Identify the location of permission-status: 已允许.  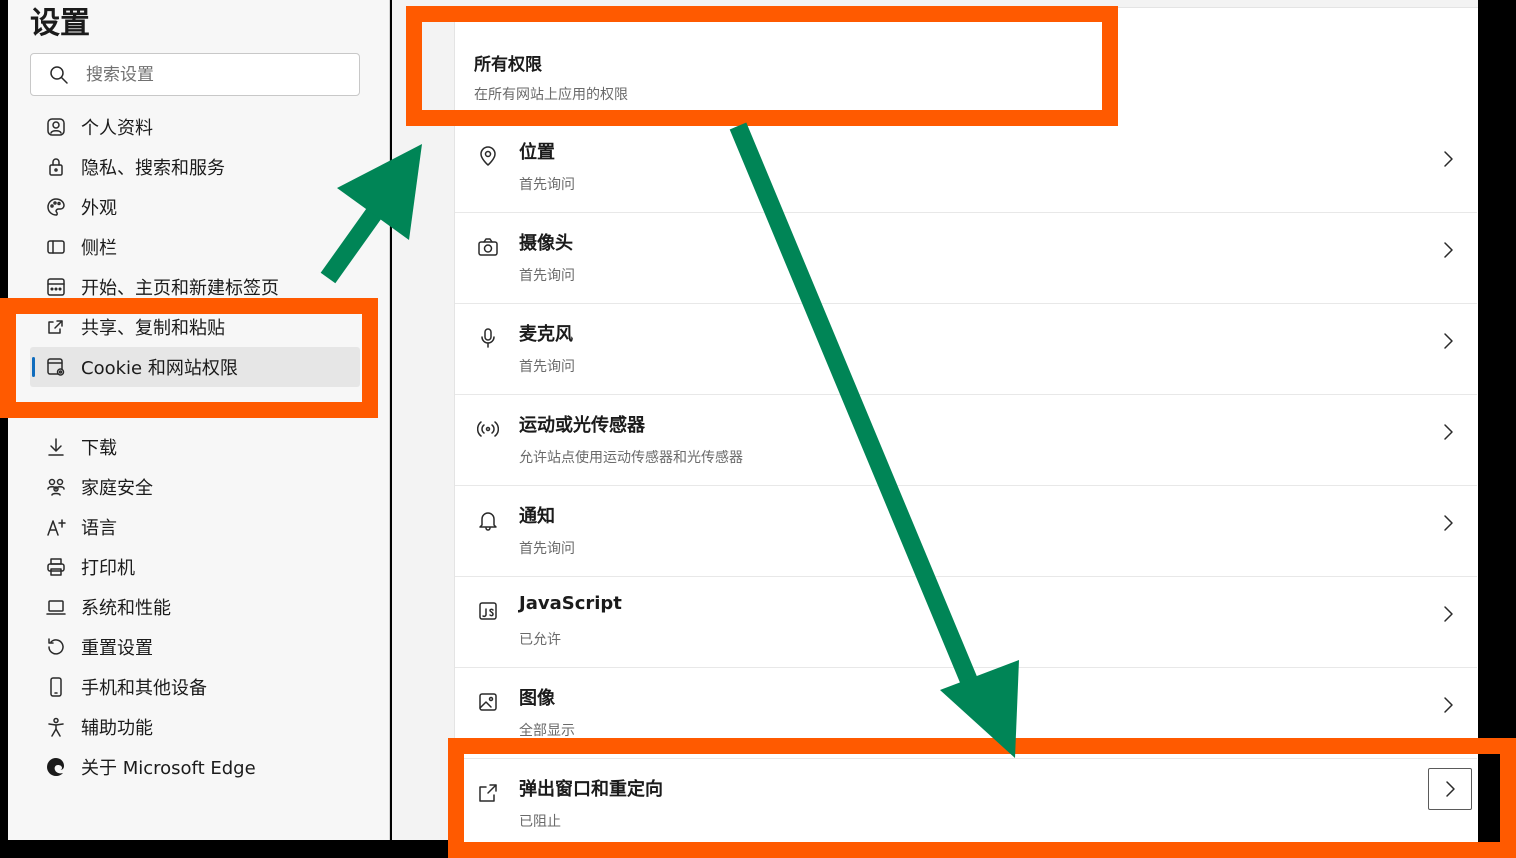
(540, 640).